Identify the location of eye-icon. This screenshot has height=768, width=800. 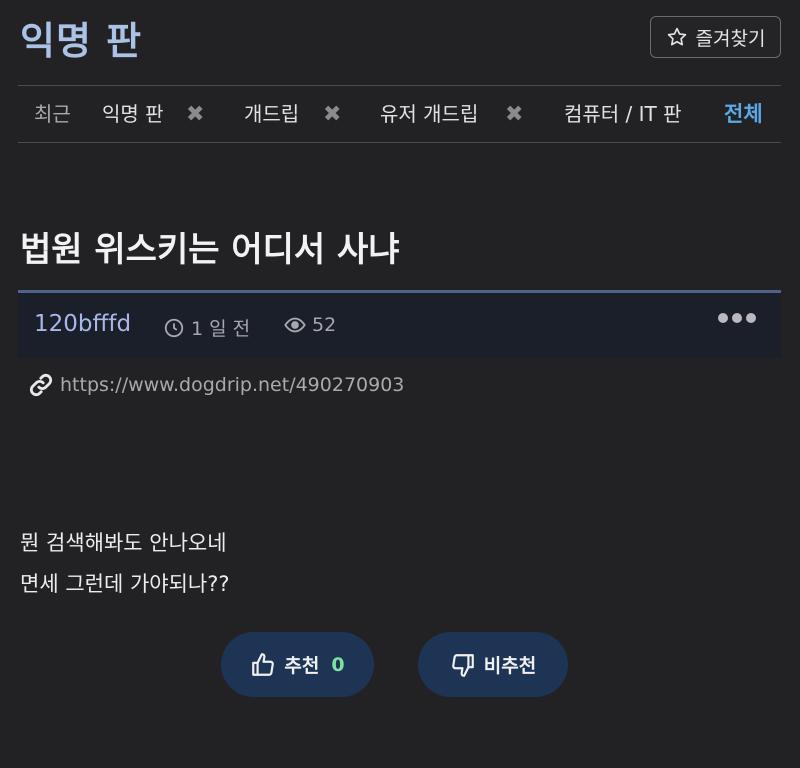
(295, 325).